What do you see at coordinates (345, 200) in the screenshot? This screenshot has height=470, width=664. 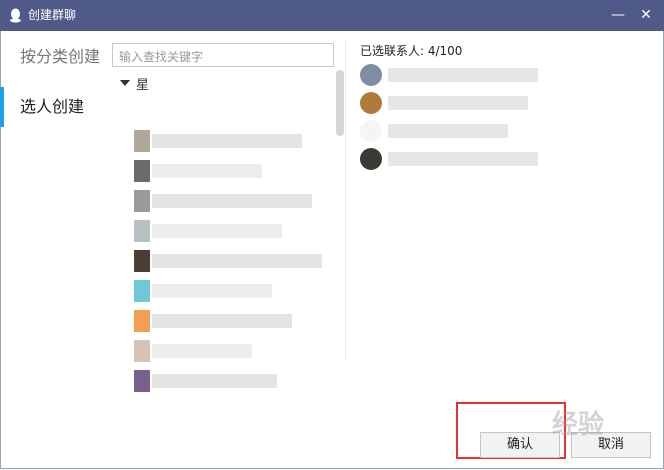 I see `panel-divider` at bounding box center [345, 200].